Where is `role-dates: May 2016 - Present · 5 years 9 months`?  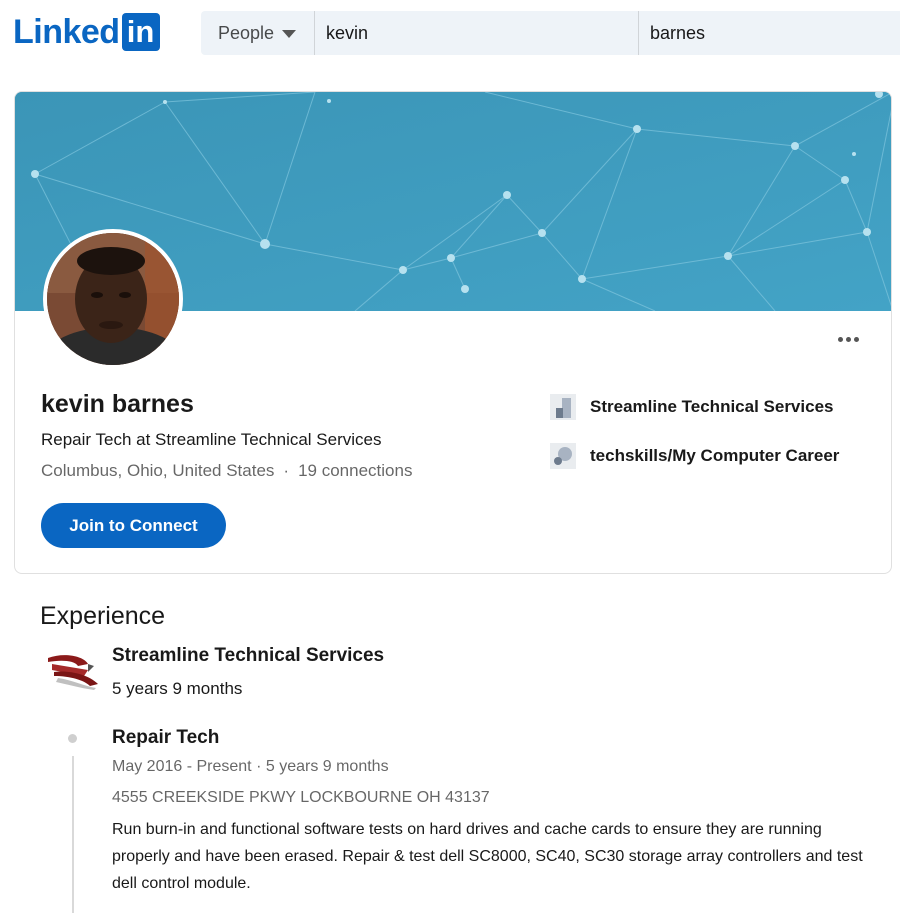
role-dates: May 2016 - Present · 5 years 9 months is located at coordinates (250, 766).